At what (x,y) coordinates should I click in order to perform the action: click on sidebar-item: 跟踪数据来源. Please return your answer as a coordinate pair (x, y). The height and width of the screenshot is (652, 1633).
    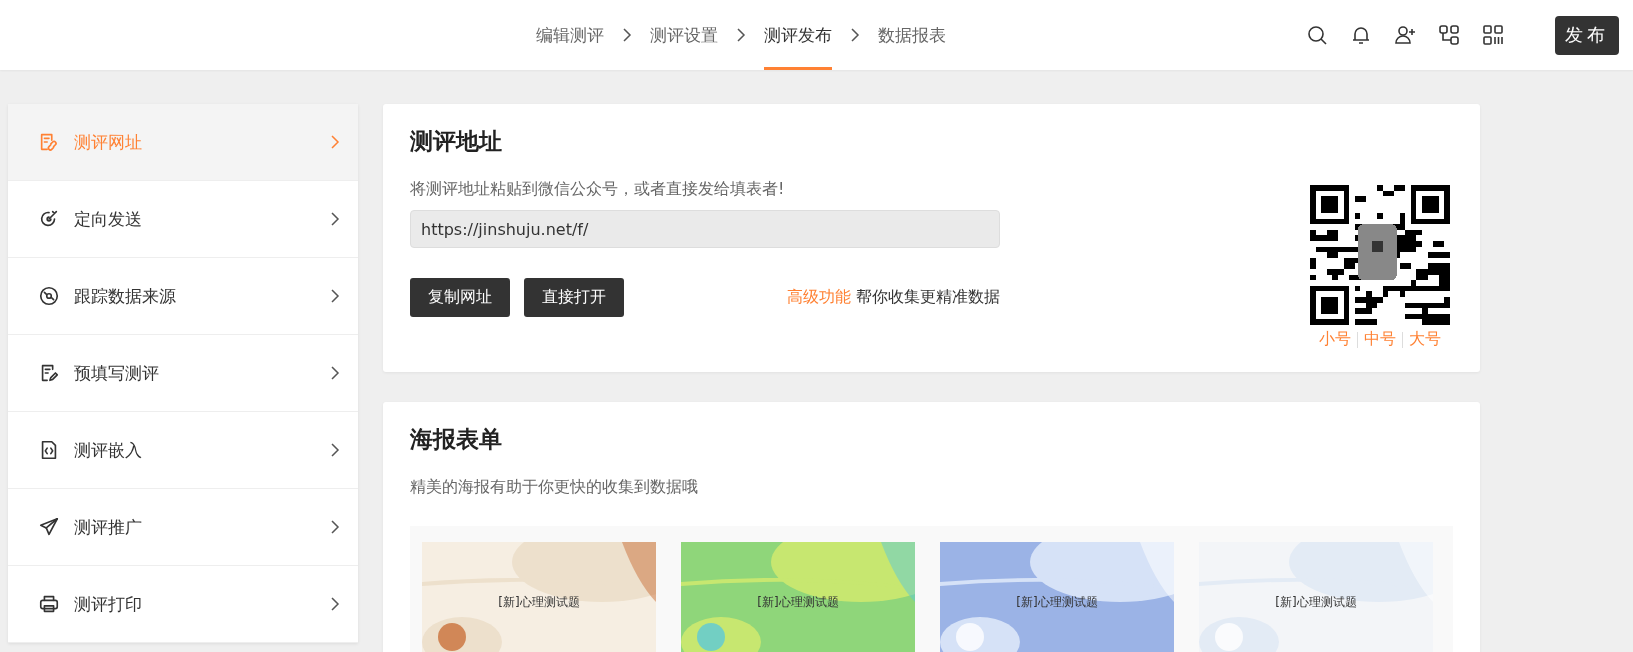
    Looking at the image, I should click on (183, 296).